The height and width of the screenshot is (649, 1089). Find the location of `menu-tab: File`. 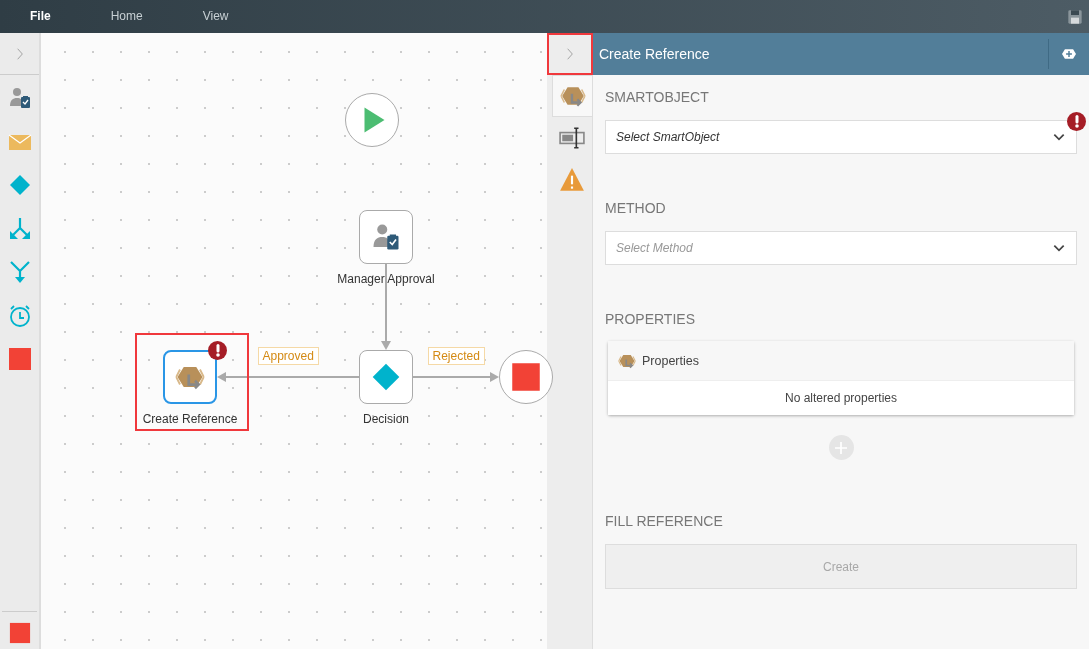

menu-tab: File is located at coordinates (40, 16).